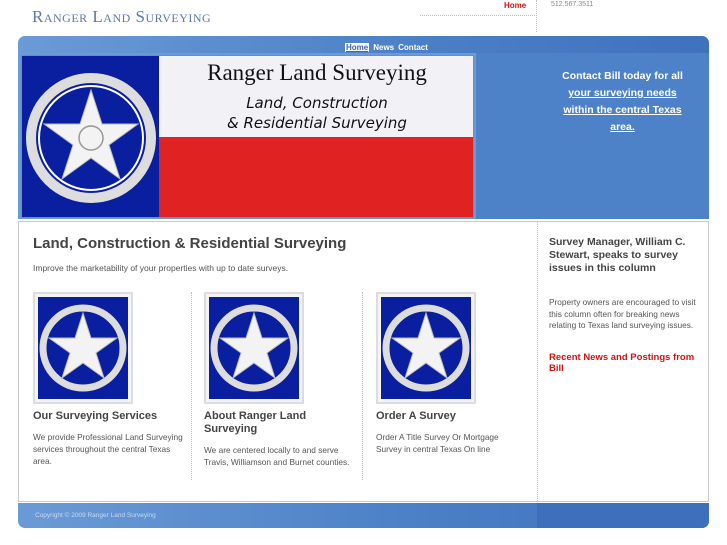 Image resolution: width=727 pixels, height=545 pixels. Describe the element at coordinates (622, 76) in the screenshot. I see `promo-line: Contact Bill today for all` at that location.